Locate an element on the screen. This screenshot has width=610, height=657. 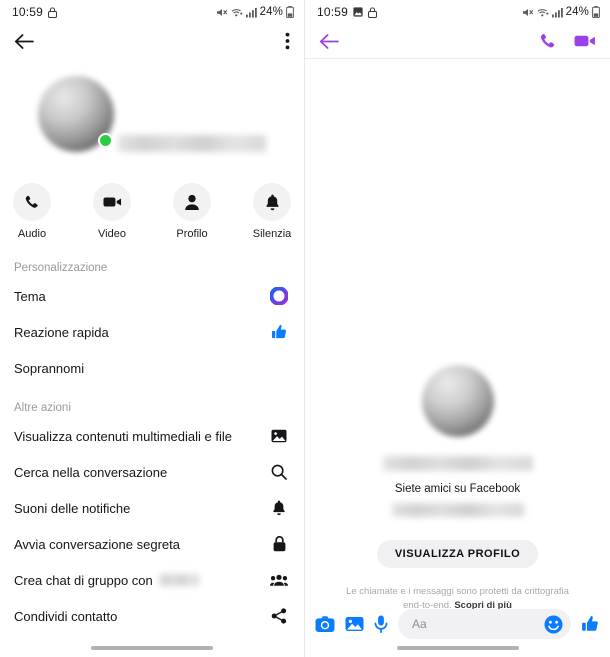
profile-header is located at coordinates (152, 107).